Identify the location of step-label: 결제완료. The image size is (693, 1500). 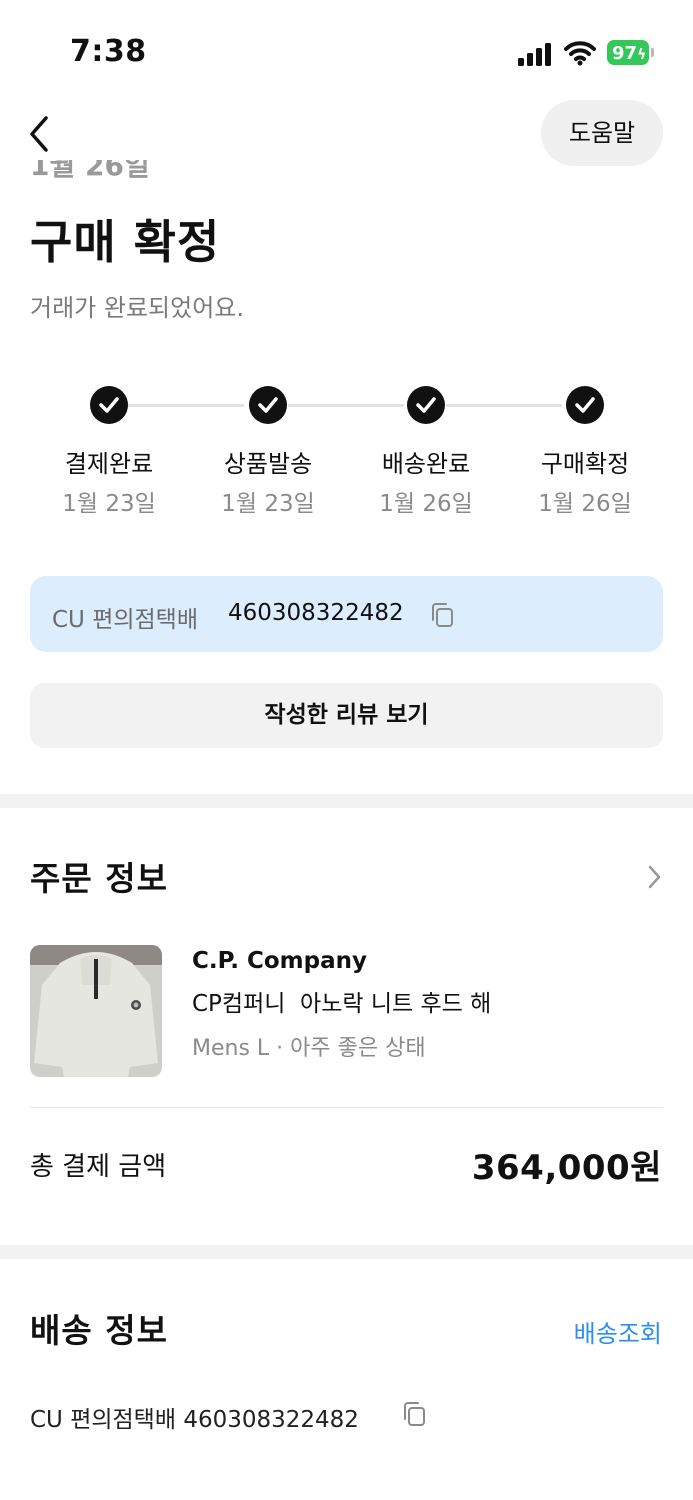
(109, 464).